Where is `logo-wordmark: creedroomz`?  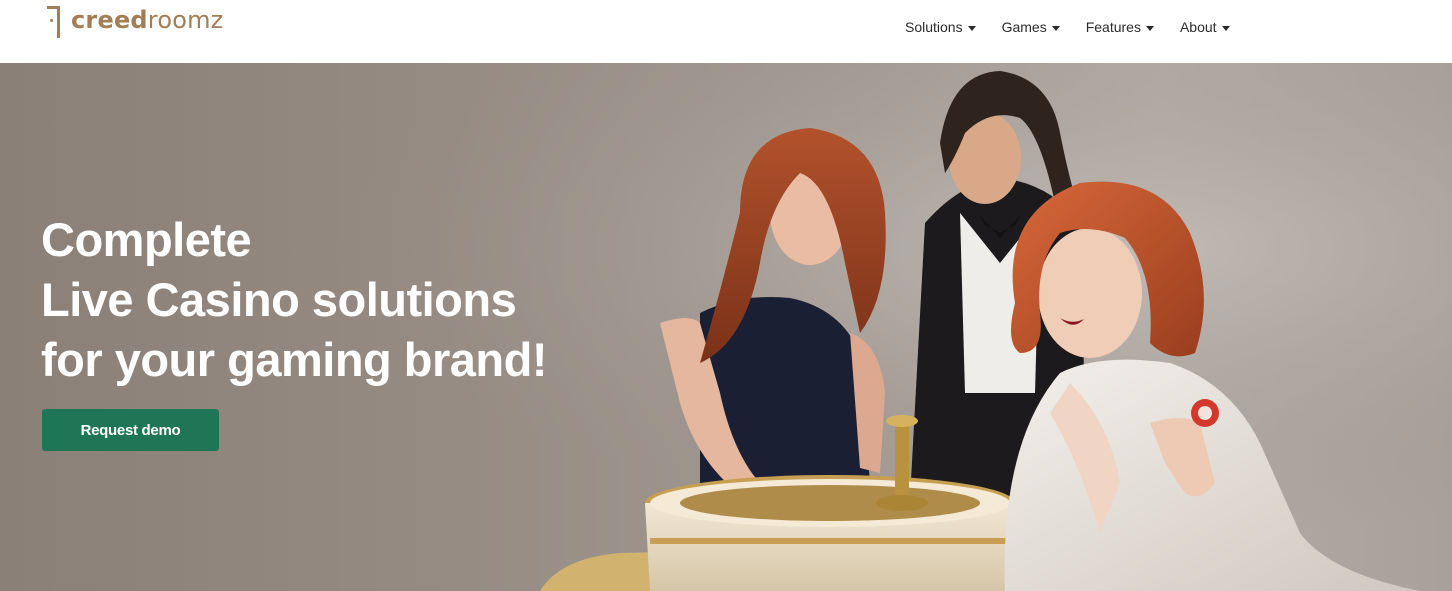
logo-wordmark: creedroomz is located at coordinates (147, 20).